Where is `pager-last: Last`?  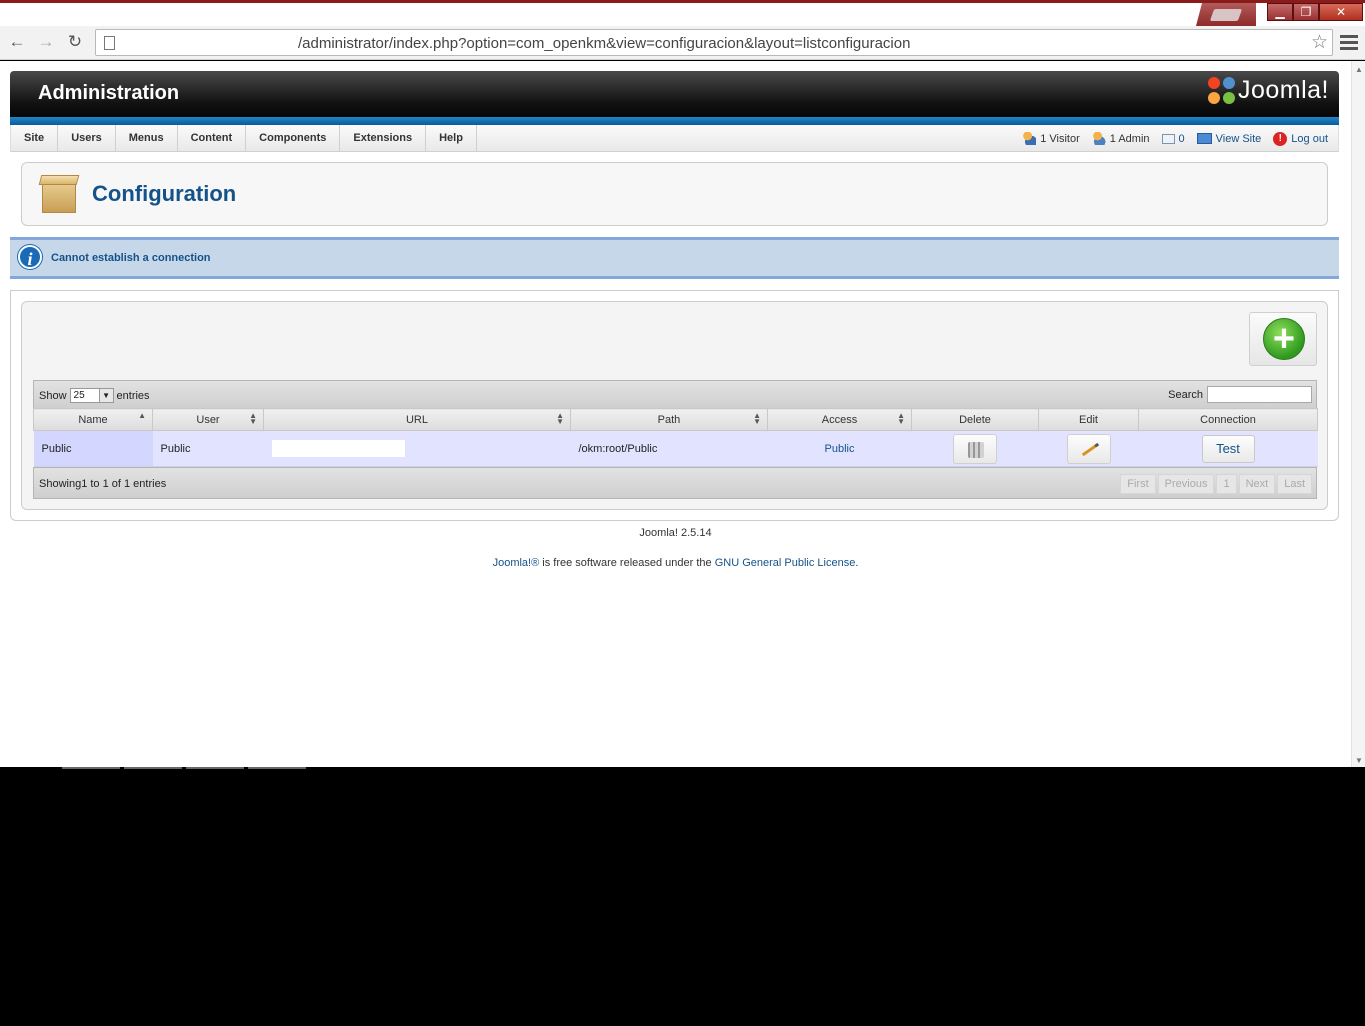 pager-last: Last is located at coordinates (1294, 484).